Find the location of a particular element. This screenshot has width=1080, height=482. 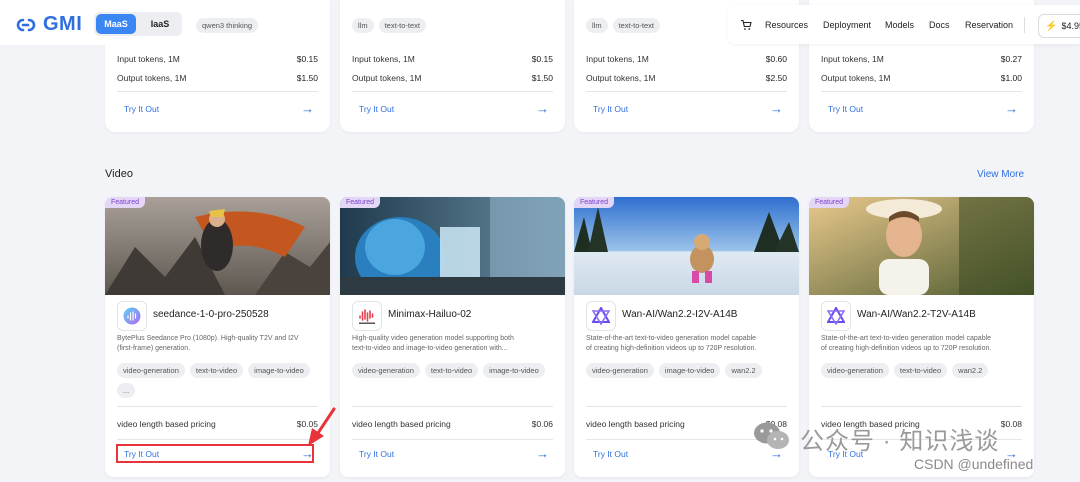

description-line: (first-frame) generation. is located at coordinates (154, 348).